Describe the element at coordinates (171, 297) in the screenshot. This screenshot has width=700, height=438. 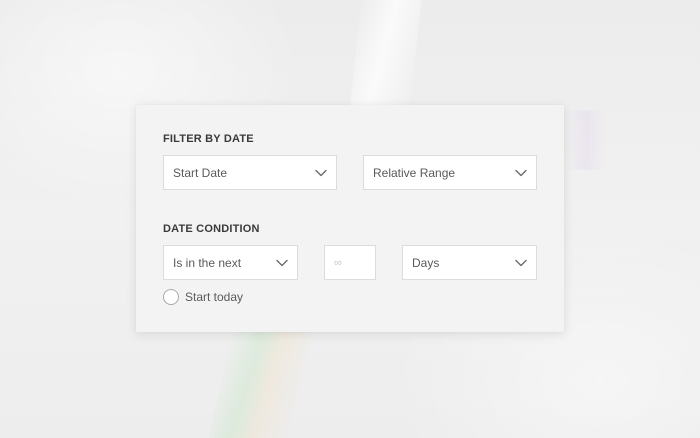
I see `start-today-radio` at that location.